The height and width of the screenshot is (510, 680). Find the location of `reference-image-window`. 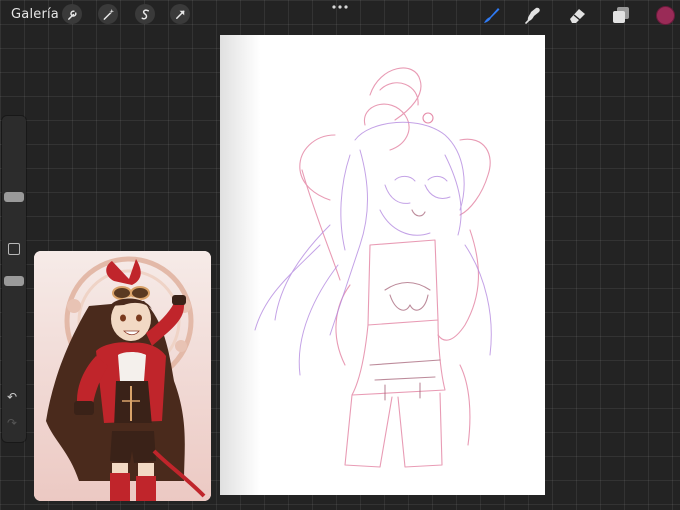

reference-image-window is located at coordinates (122, 376).